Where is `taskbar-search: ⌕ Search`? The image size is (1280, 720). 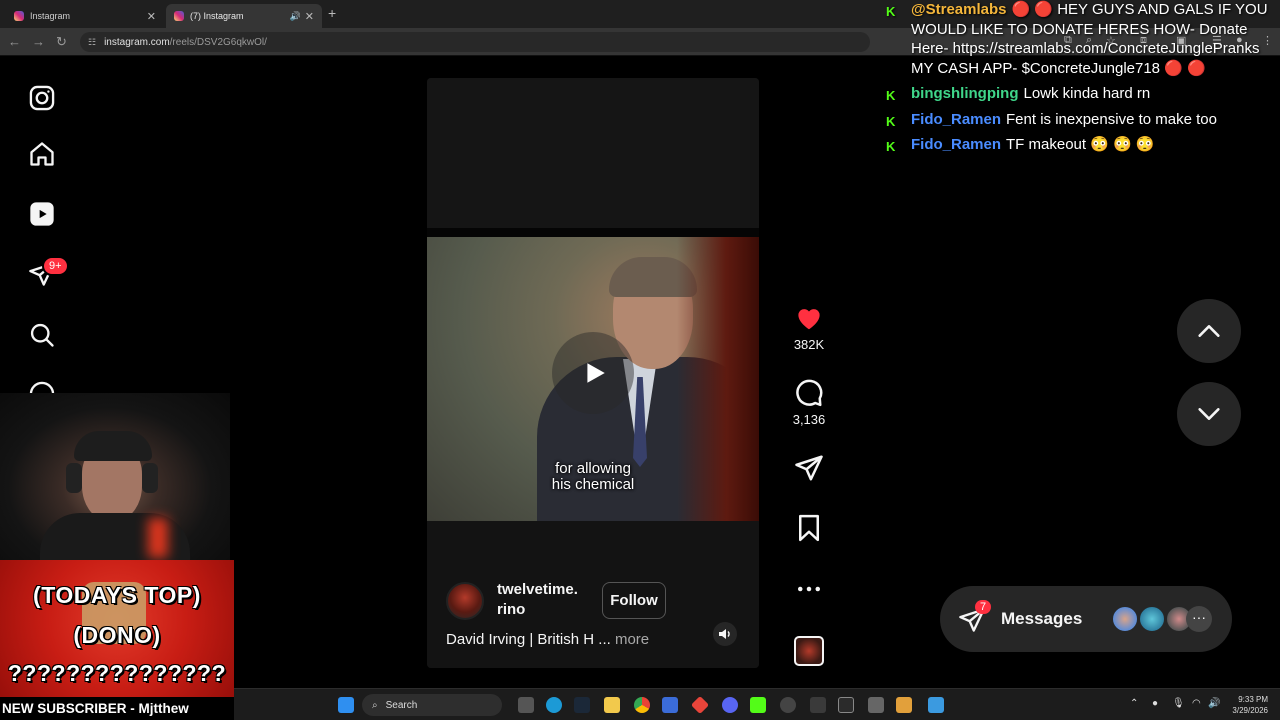 taskbar-search: ⌕ Search is located at coordinates (432, 705).